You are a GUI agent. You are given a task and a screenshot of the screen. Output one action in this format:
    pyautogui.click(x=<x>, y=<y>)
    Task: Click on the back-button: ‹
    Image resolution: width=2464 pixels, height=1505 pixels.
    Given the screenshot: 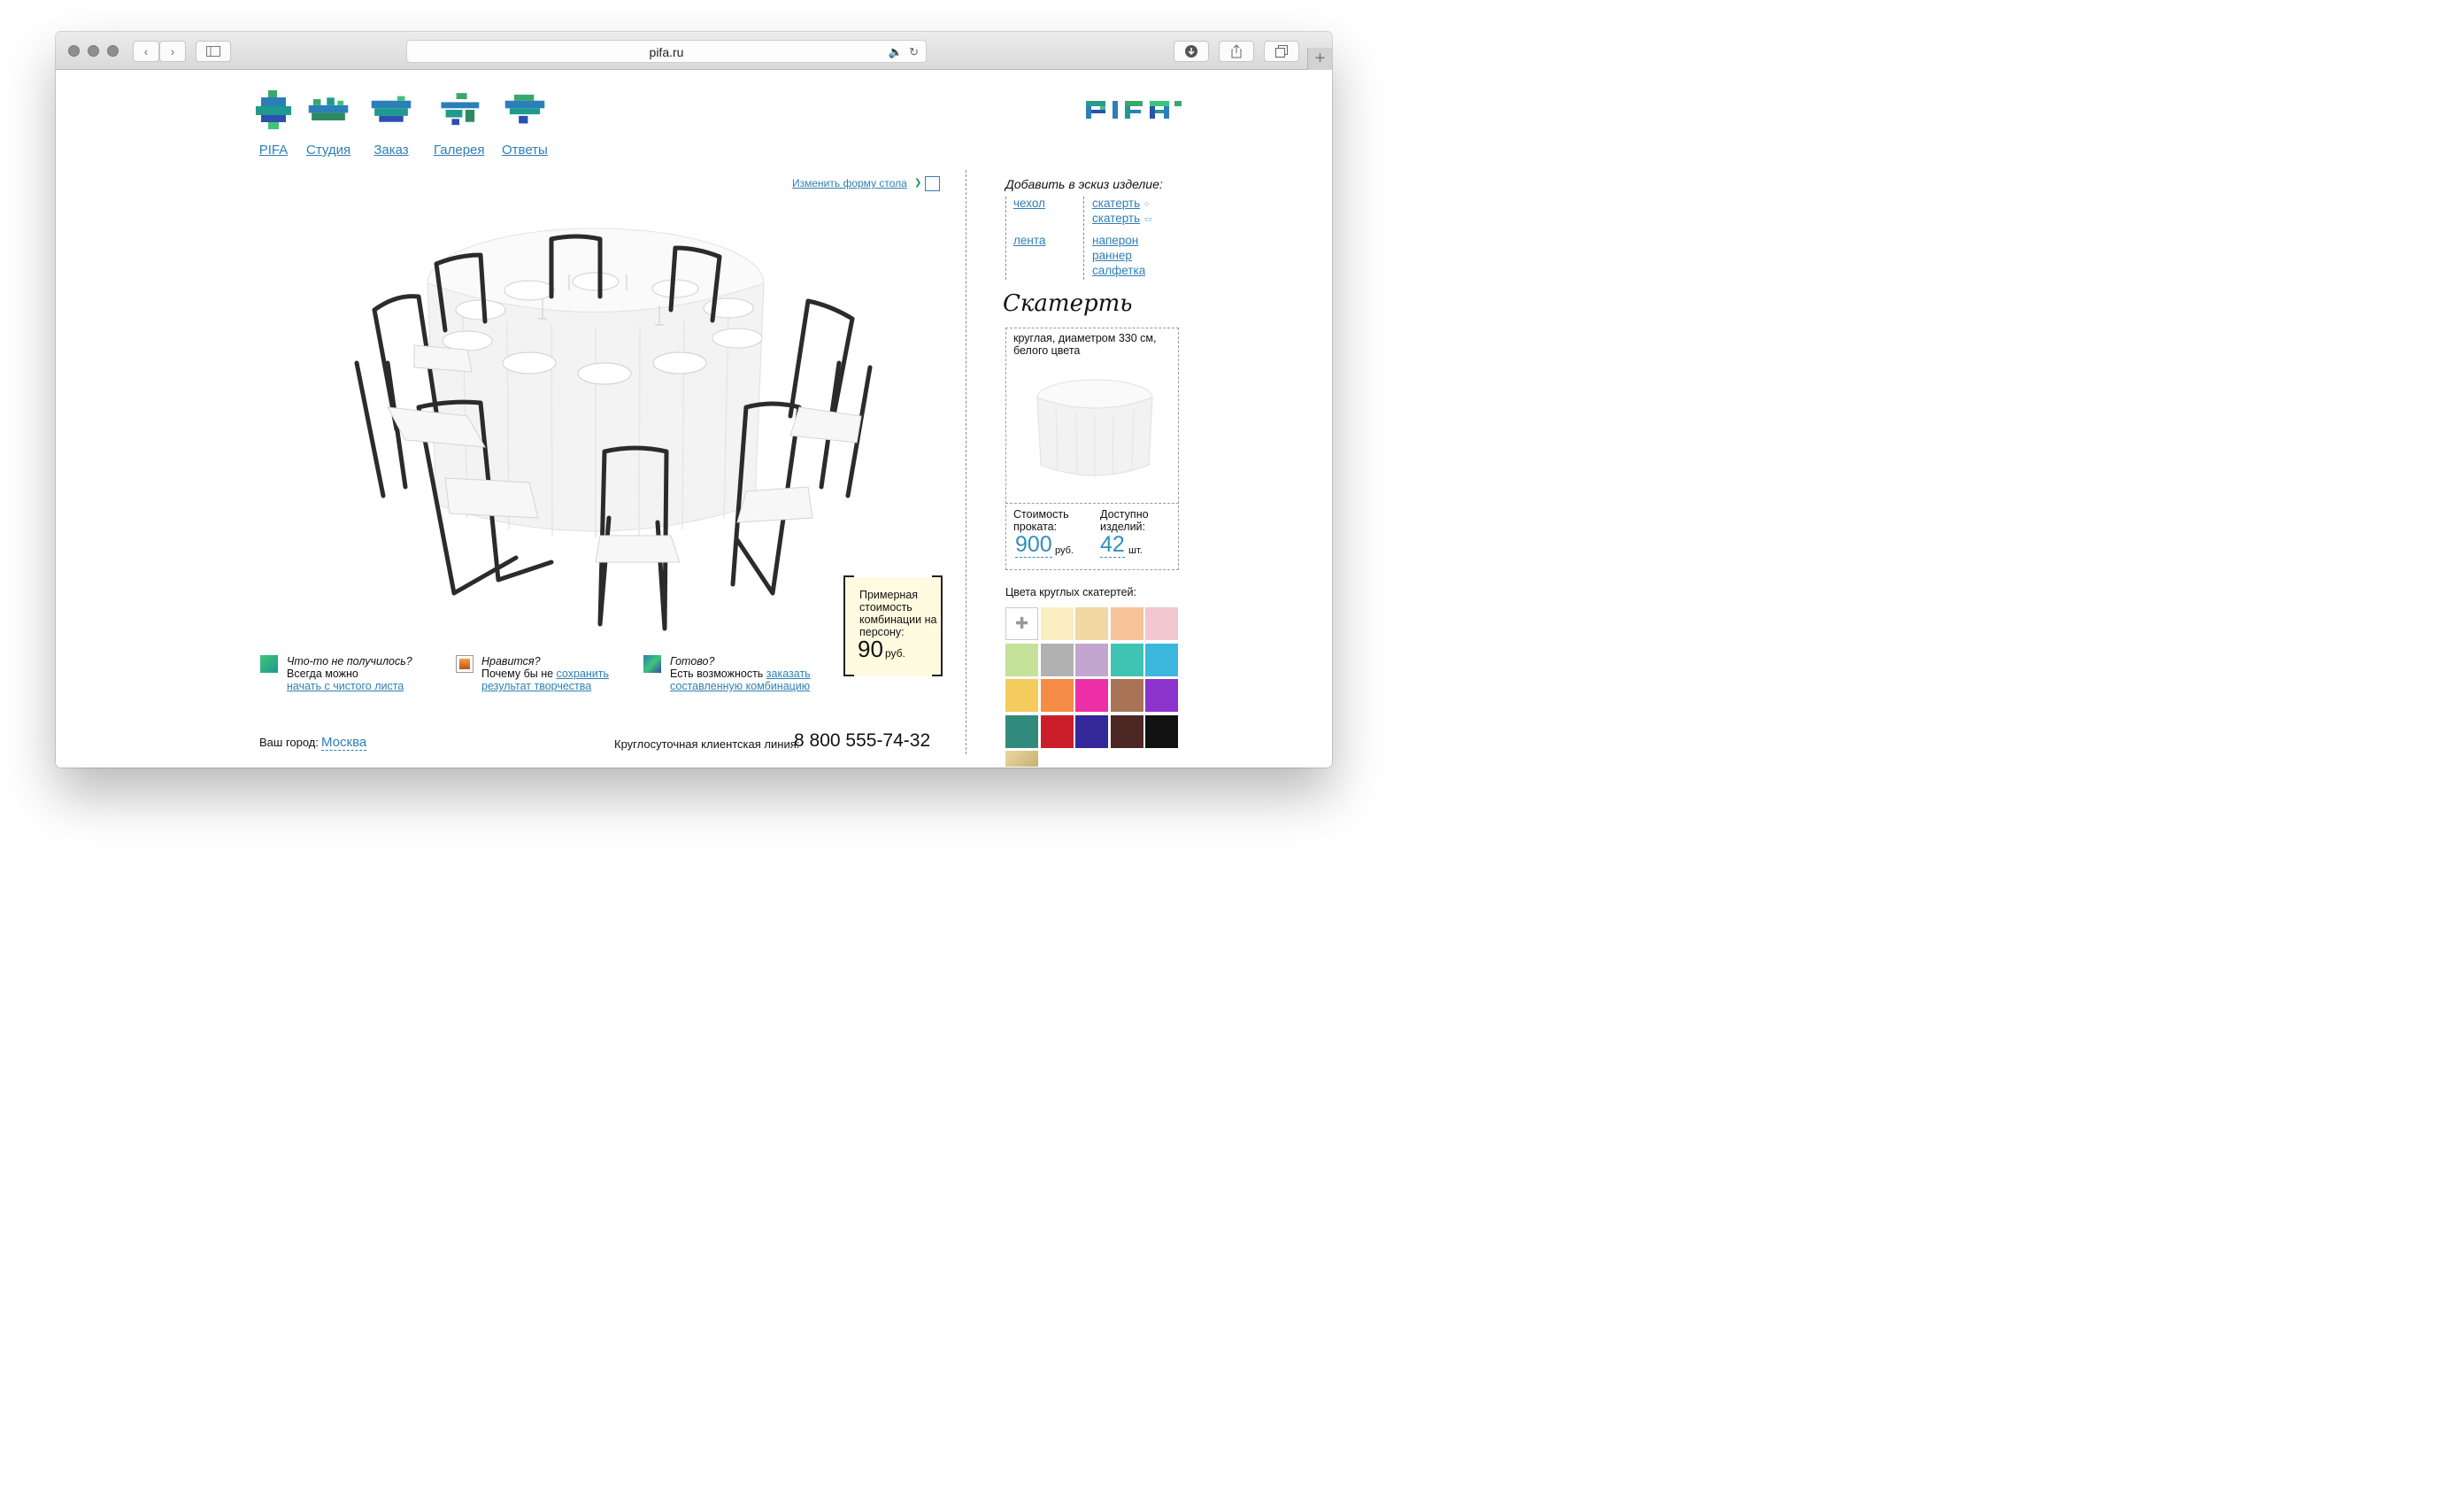 What is the action you would take?
    pyautogui.click(x=146, y=51)
    